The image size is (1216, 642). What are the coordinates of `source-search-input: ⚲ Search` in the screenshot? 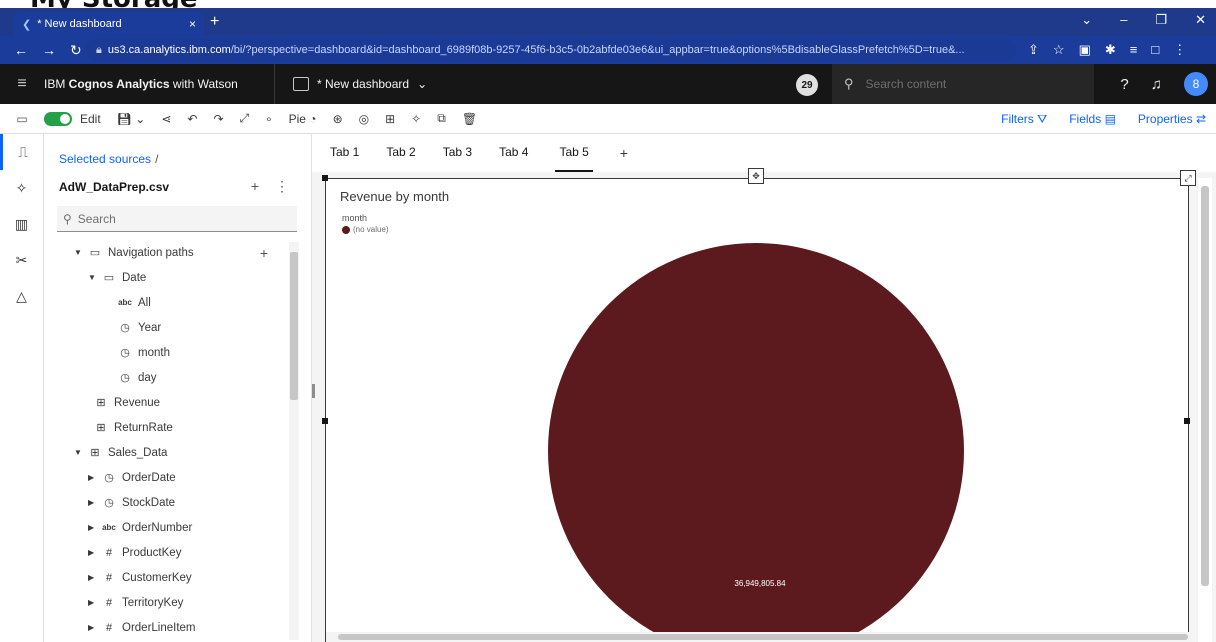 It's located at (177, 219).